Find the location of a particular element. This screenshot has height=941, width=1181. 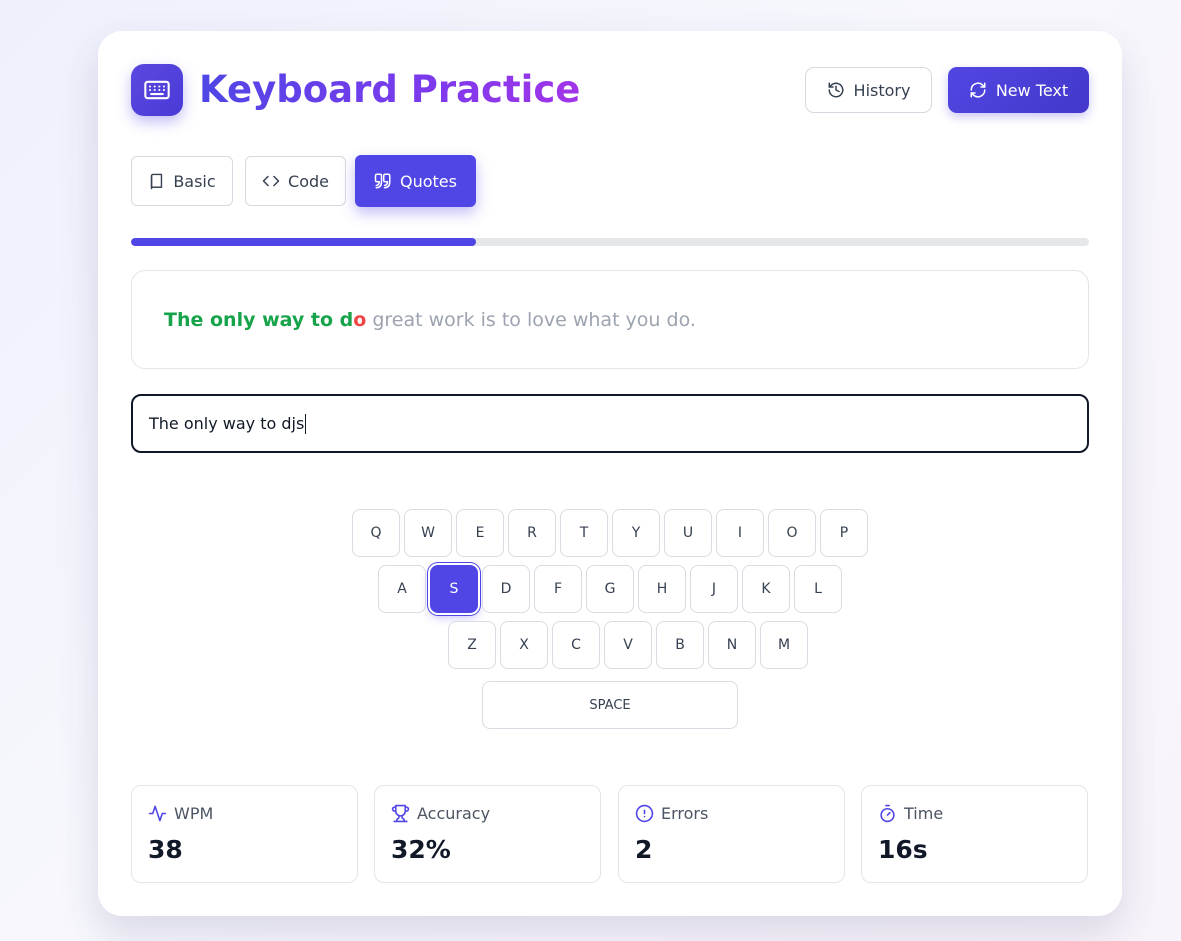

history-button: History is located at coordinates (868, 90).